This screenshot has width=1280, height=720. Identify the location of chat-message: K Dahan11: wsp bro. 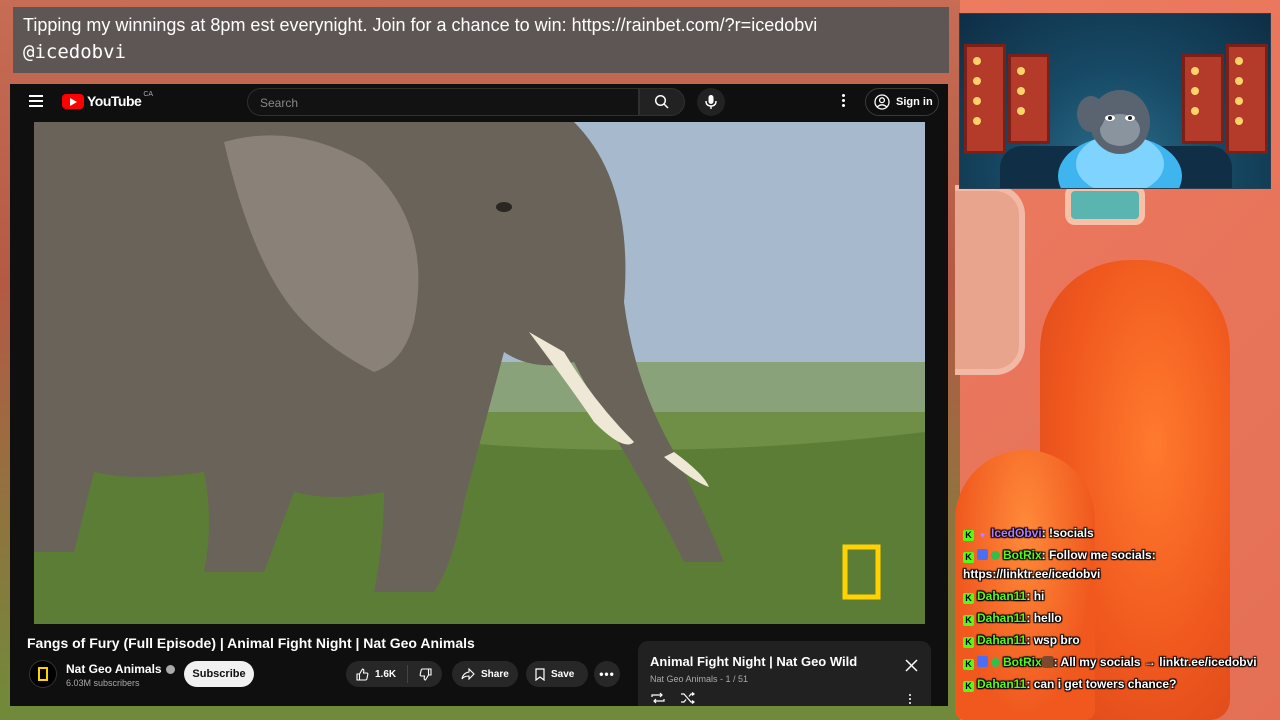
(1119, 640).